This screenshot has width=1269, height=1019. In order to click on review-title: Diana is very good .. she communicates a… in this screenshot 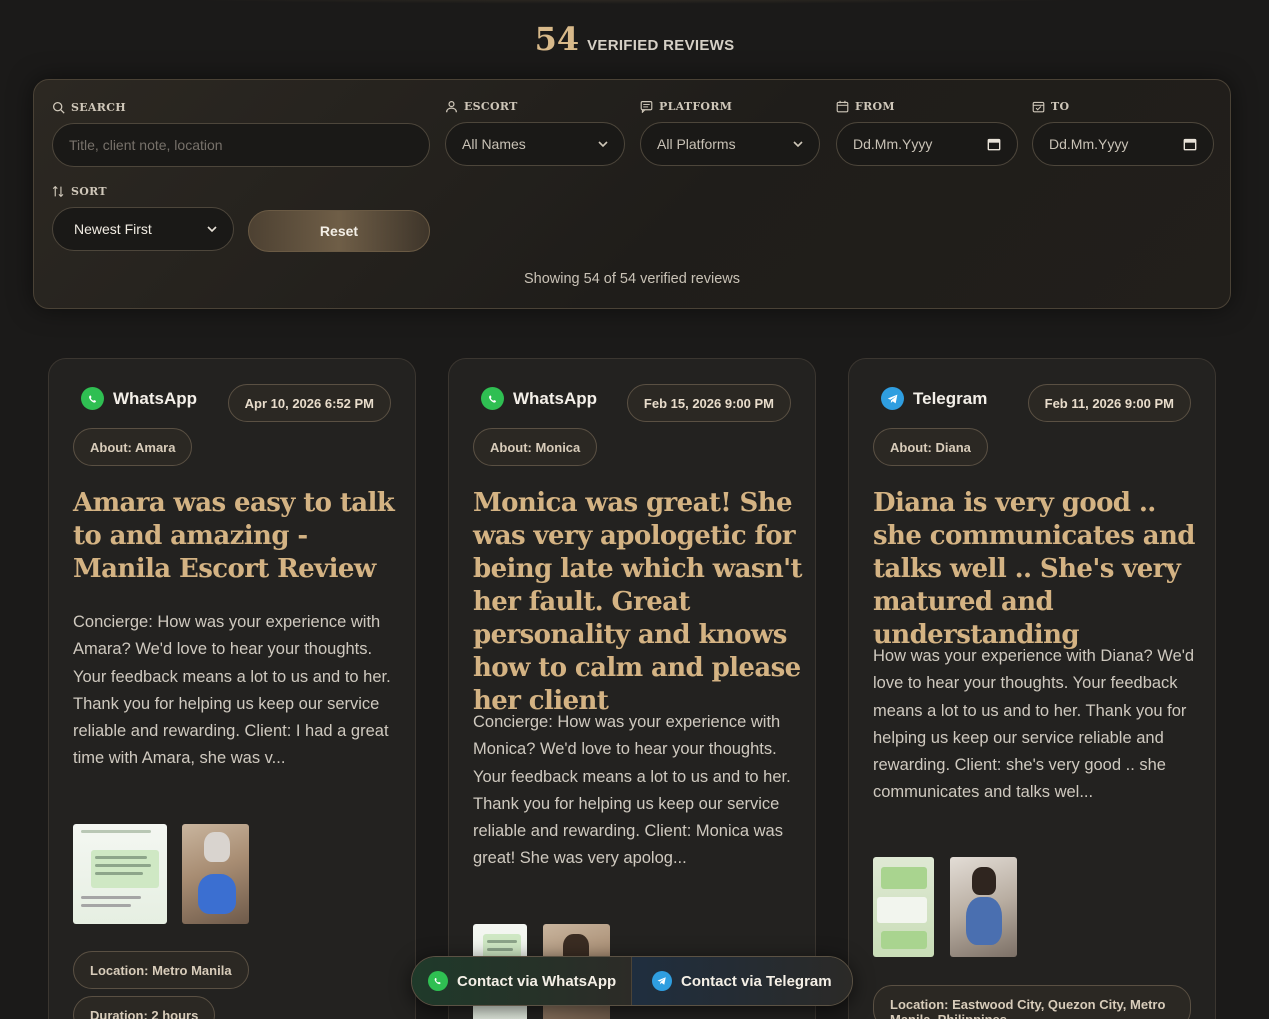, I will do `click(1038, 569)`.